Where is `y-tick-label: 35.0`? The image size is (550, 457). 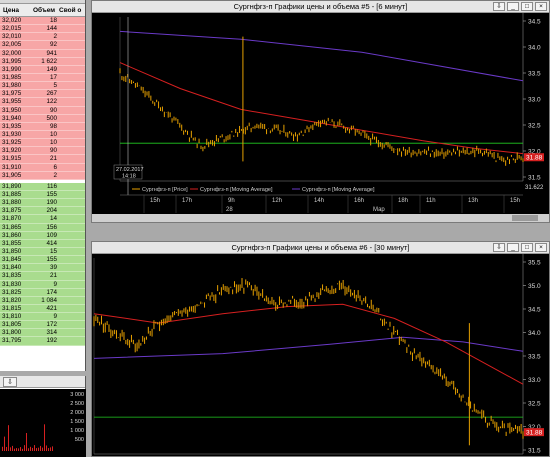 y-tick-label: 35.0 is located at coordinates (534, 286).